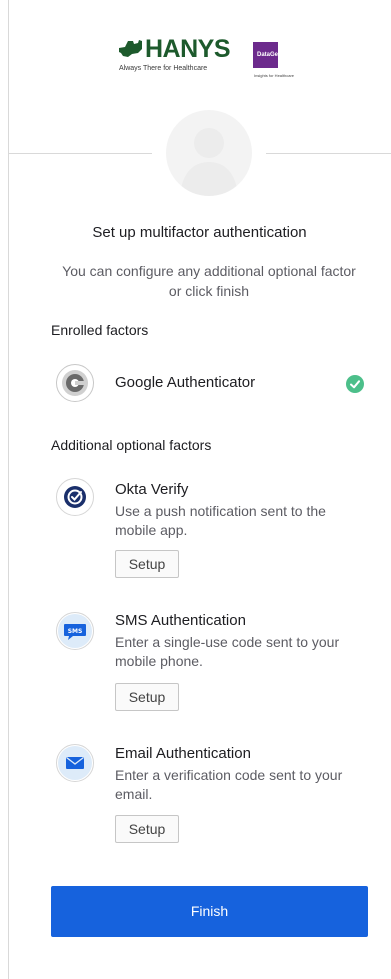  I want to click on datagen-tagline: Insights for Healthcare, so click(274, 75).